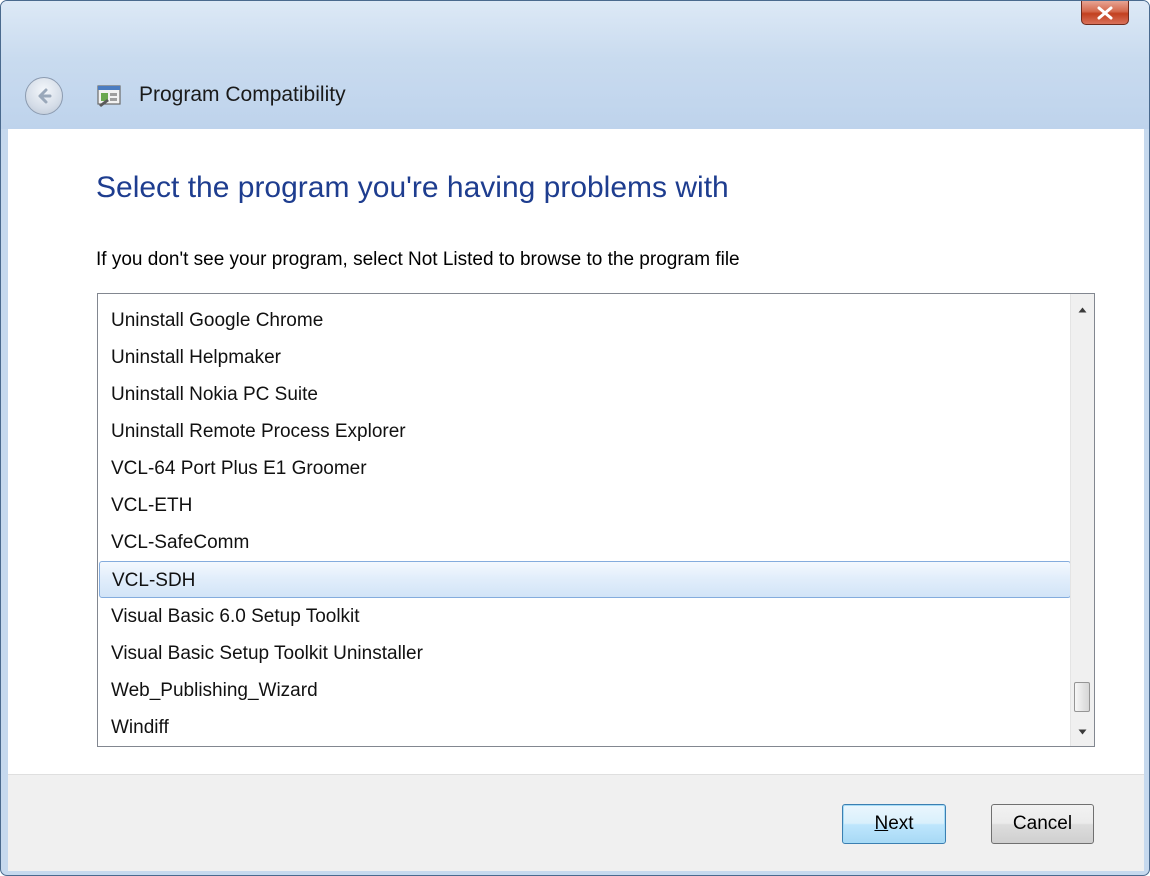  Describe the element at coordinates (585, 653) in the screenshot. I see `list-item: Visual Basic Setup Toolkit Uninstaller` at that location.